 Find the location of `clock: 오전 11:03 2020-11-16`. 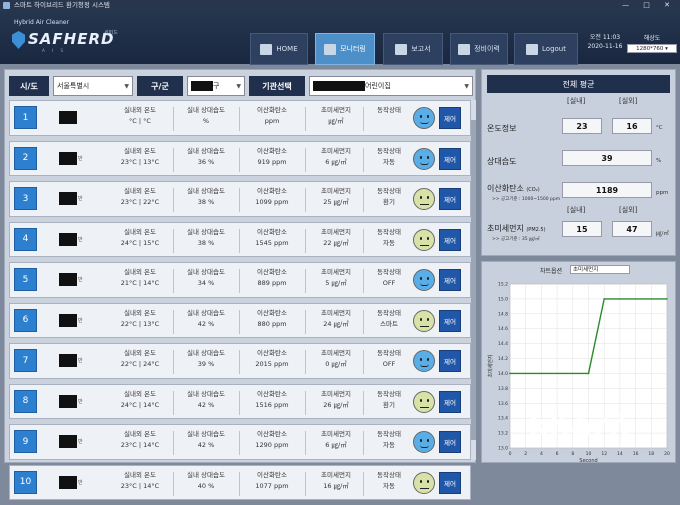

clock: 오전 11:03 2020-11-16 is located at coordinates (605, 42).